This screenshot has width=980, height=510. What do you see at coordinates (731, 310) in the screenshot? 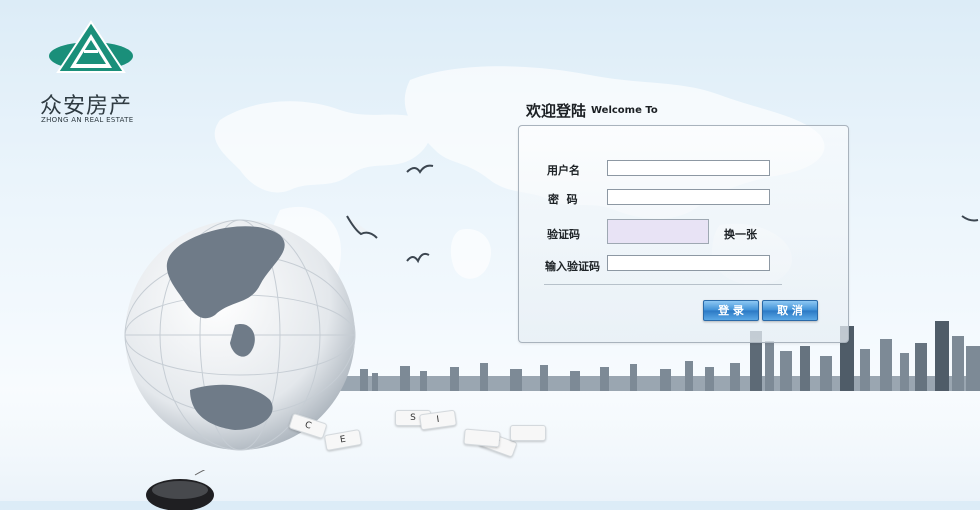
I see `login-button: 登 录` at bounding box center [731, 310].